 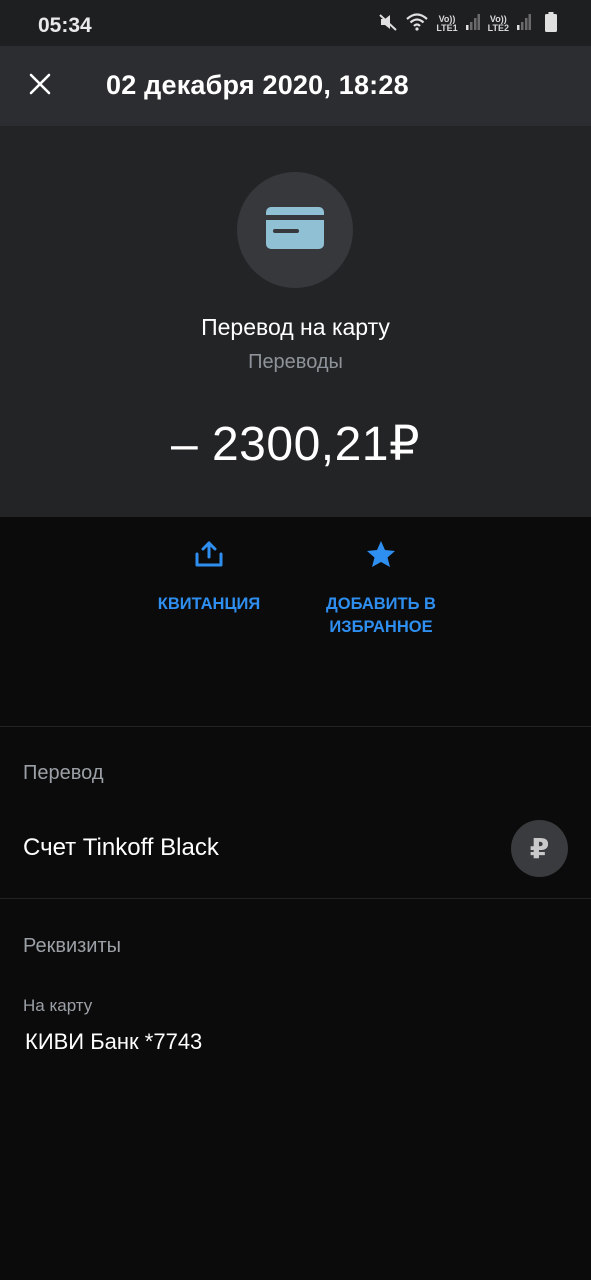 What do you see at coordinates (417, 24) in the screenshot?
I see `wifi-icon` at bounding box center [417, 24].